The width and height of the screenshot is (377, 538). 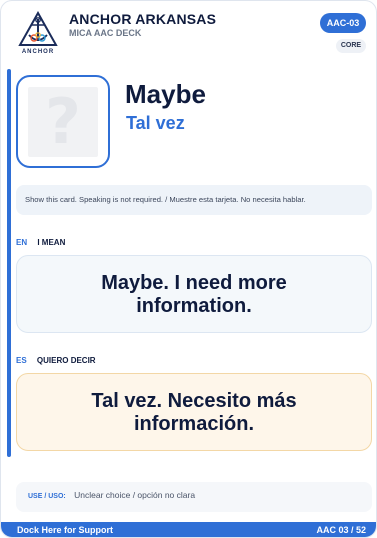 What do you see at coordinates (351, 46) in the screenshot?
I see `category-badge: CORE` at bounding box center [351, 46].